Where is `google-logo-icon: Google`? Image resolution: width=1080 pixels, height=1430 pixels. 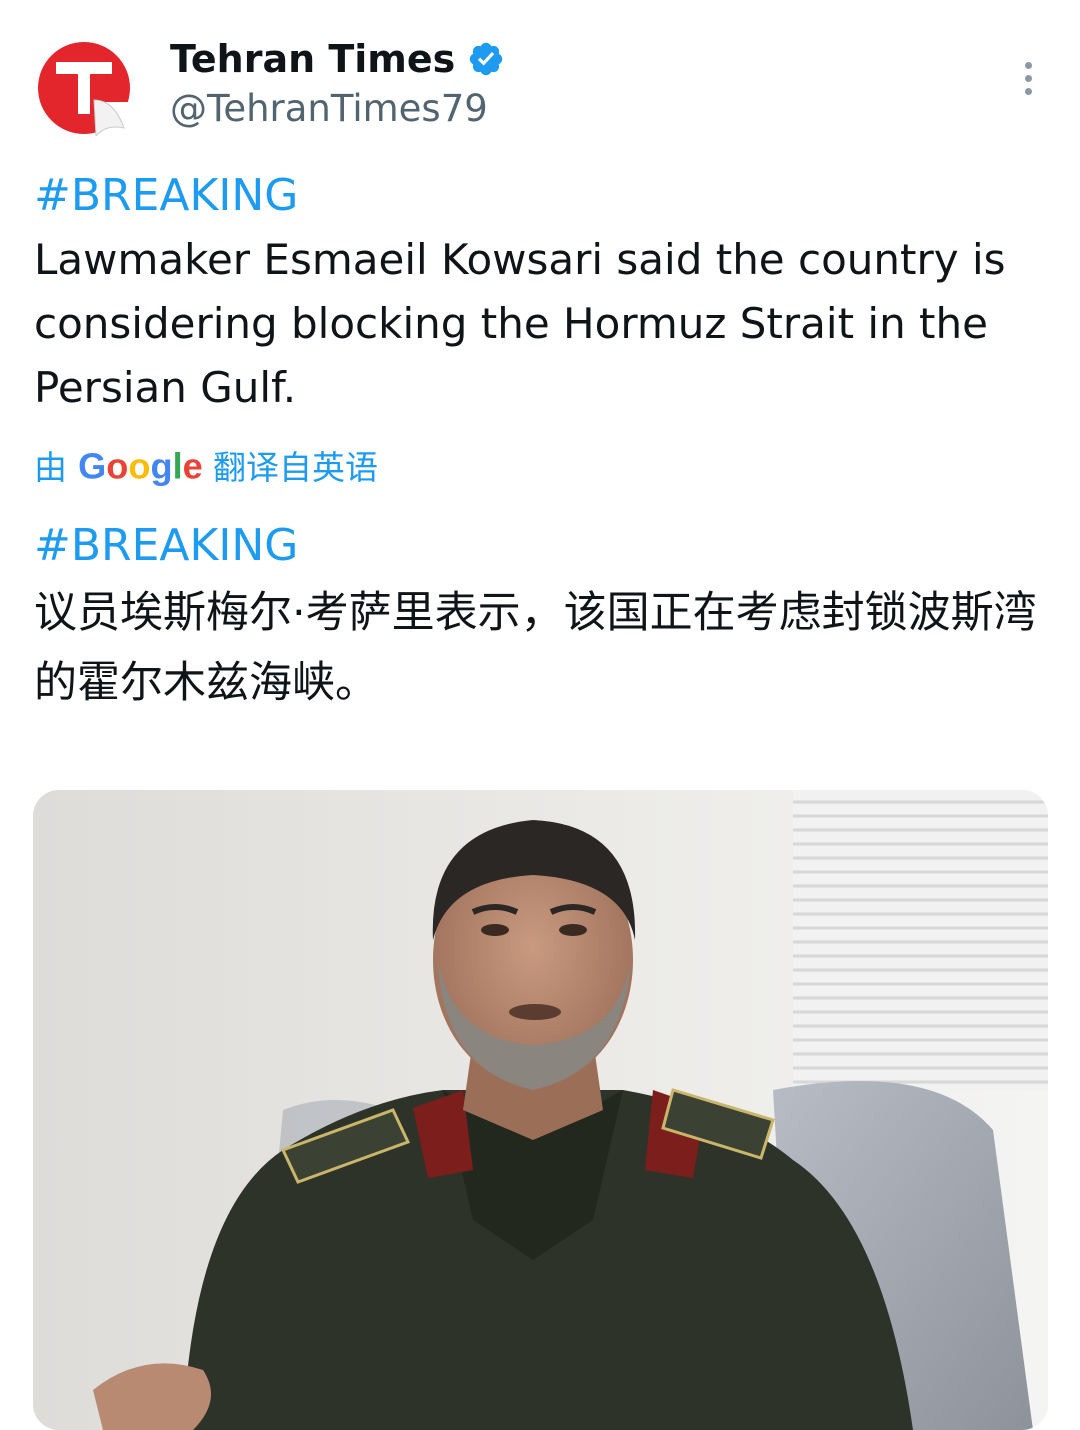 google-logo-icon: Google is located at coordinates (140, 467).